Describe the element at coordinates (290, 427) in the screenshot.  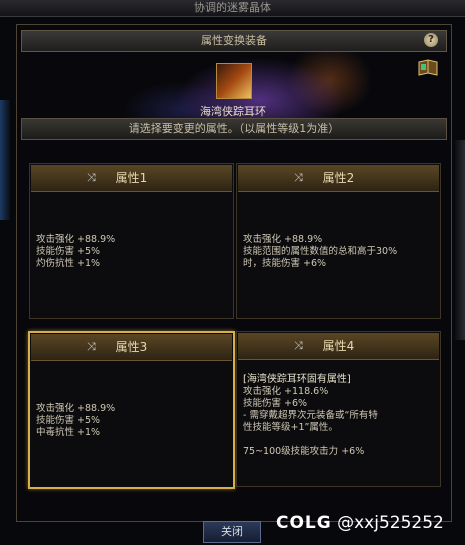
I see `line-label: 性技能等级+1”属性。` at that location.